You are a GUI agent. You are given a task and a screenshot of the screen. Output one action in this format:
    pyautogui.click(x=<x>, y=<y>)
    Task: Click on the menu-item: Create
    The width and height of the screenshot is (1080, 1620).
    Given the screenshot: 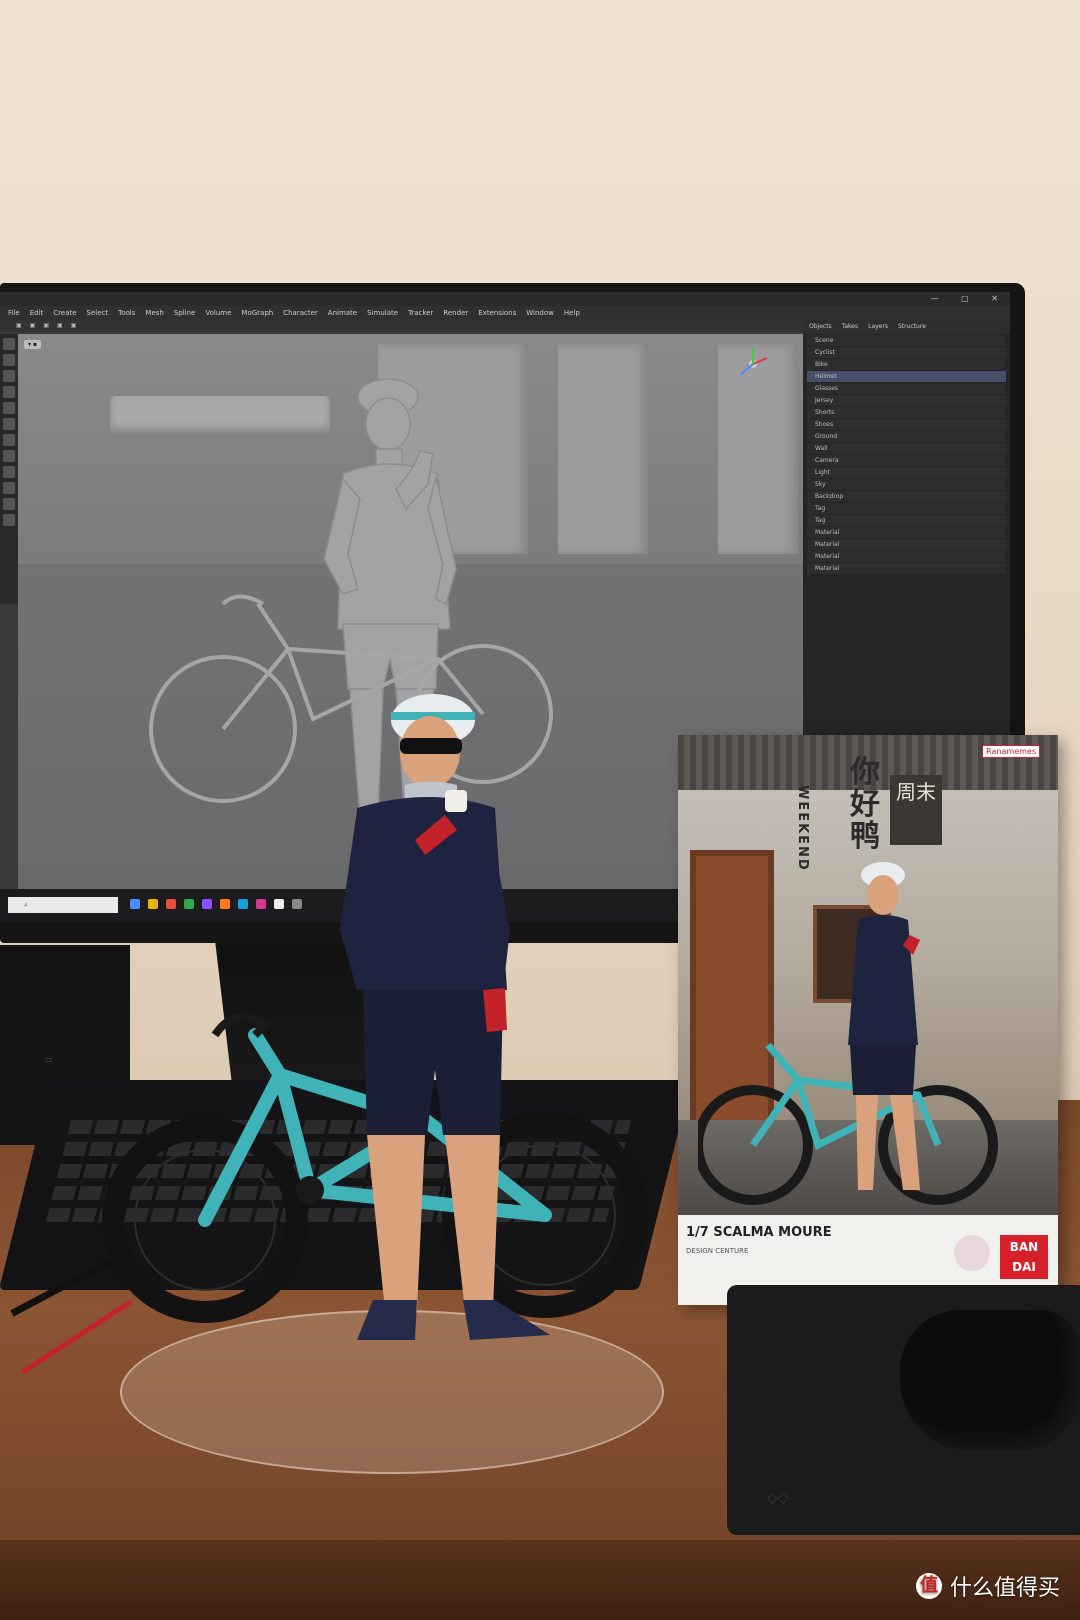 What is the action you would take?
    pyautogui.click(x=64, y=313)
    